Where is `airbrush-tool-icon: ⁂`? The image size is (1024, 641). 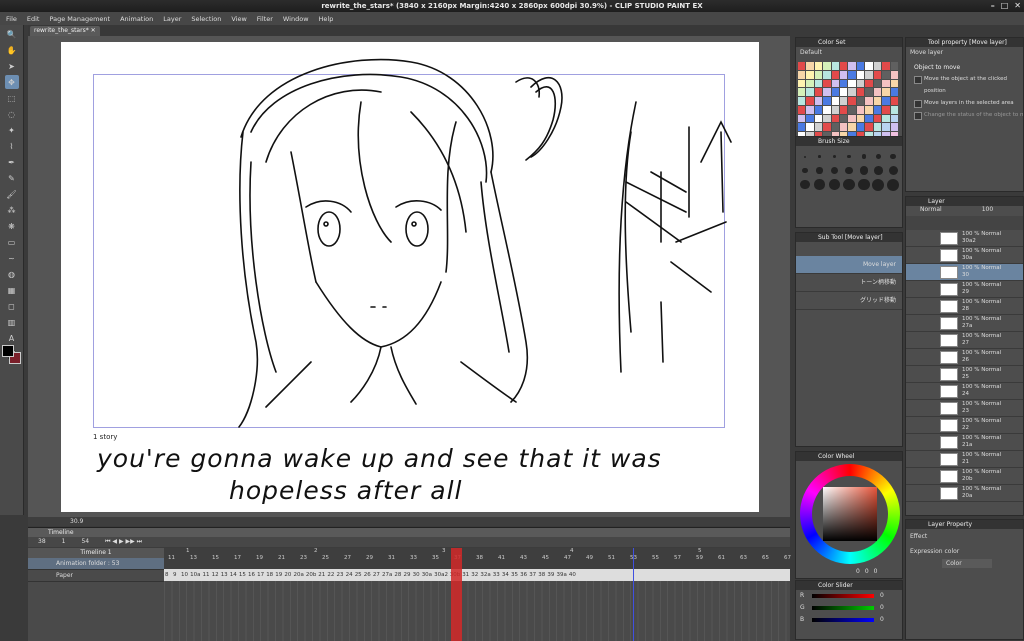
airbrush-tool-icon: ⁂ is located at coordinates (12, 210).